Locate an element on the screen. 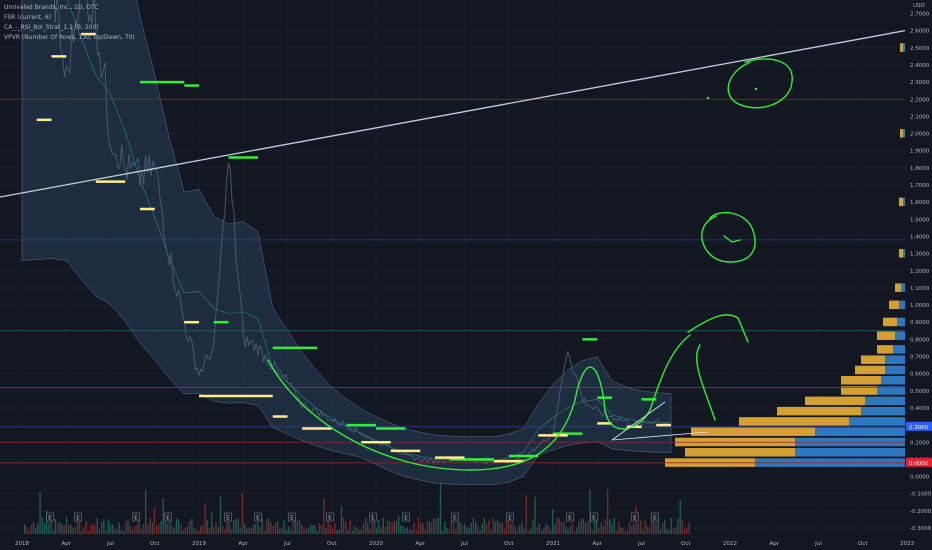 Image resolution: width=932 pixels, height=550 pixels. price-tick-label: -0.1000 is located at coordinates (921, 495).